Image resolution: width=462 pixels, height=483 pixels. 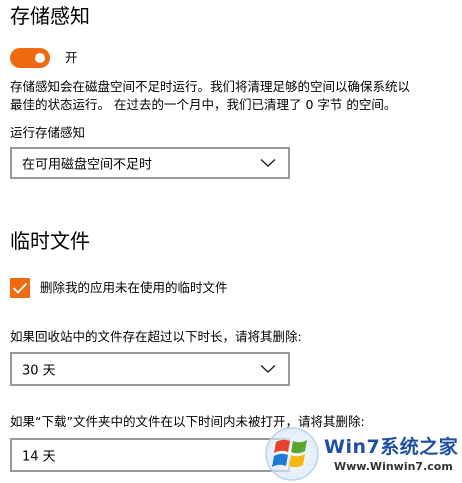 What do you see at coordinates (71, 57) in the screenshot?
I see `storage-sense-toggle-label: 开` at bounding box center [71, 57].